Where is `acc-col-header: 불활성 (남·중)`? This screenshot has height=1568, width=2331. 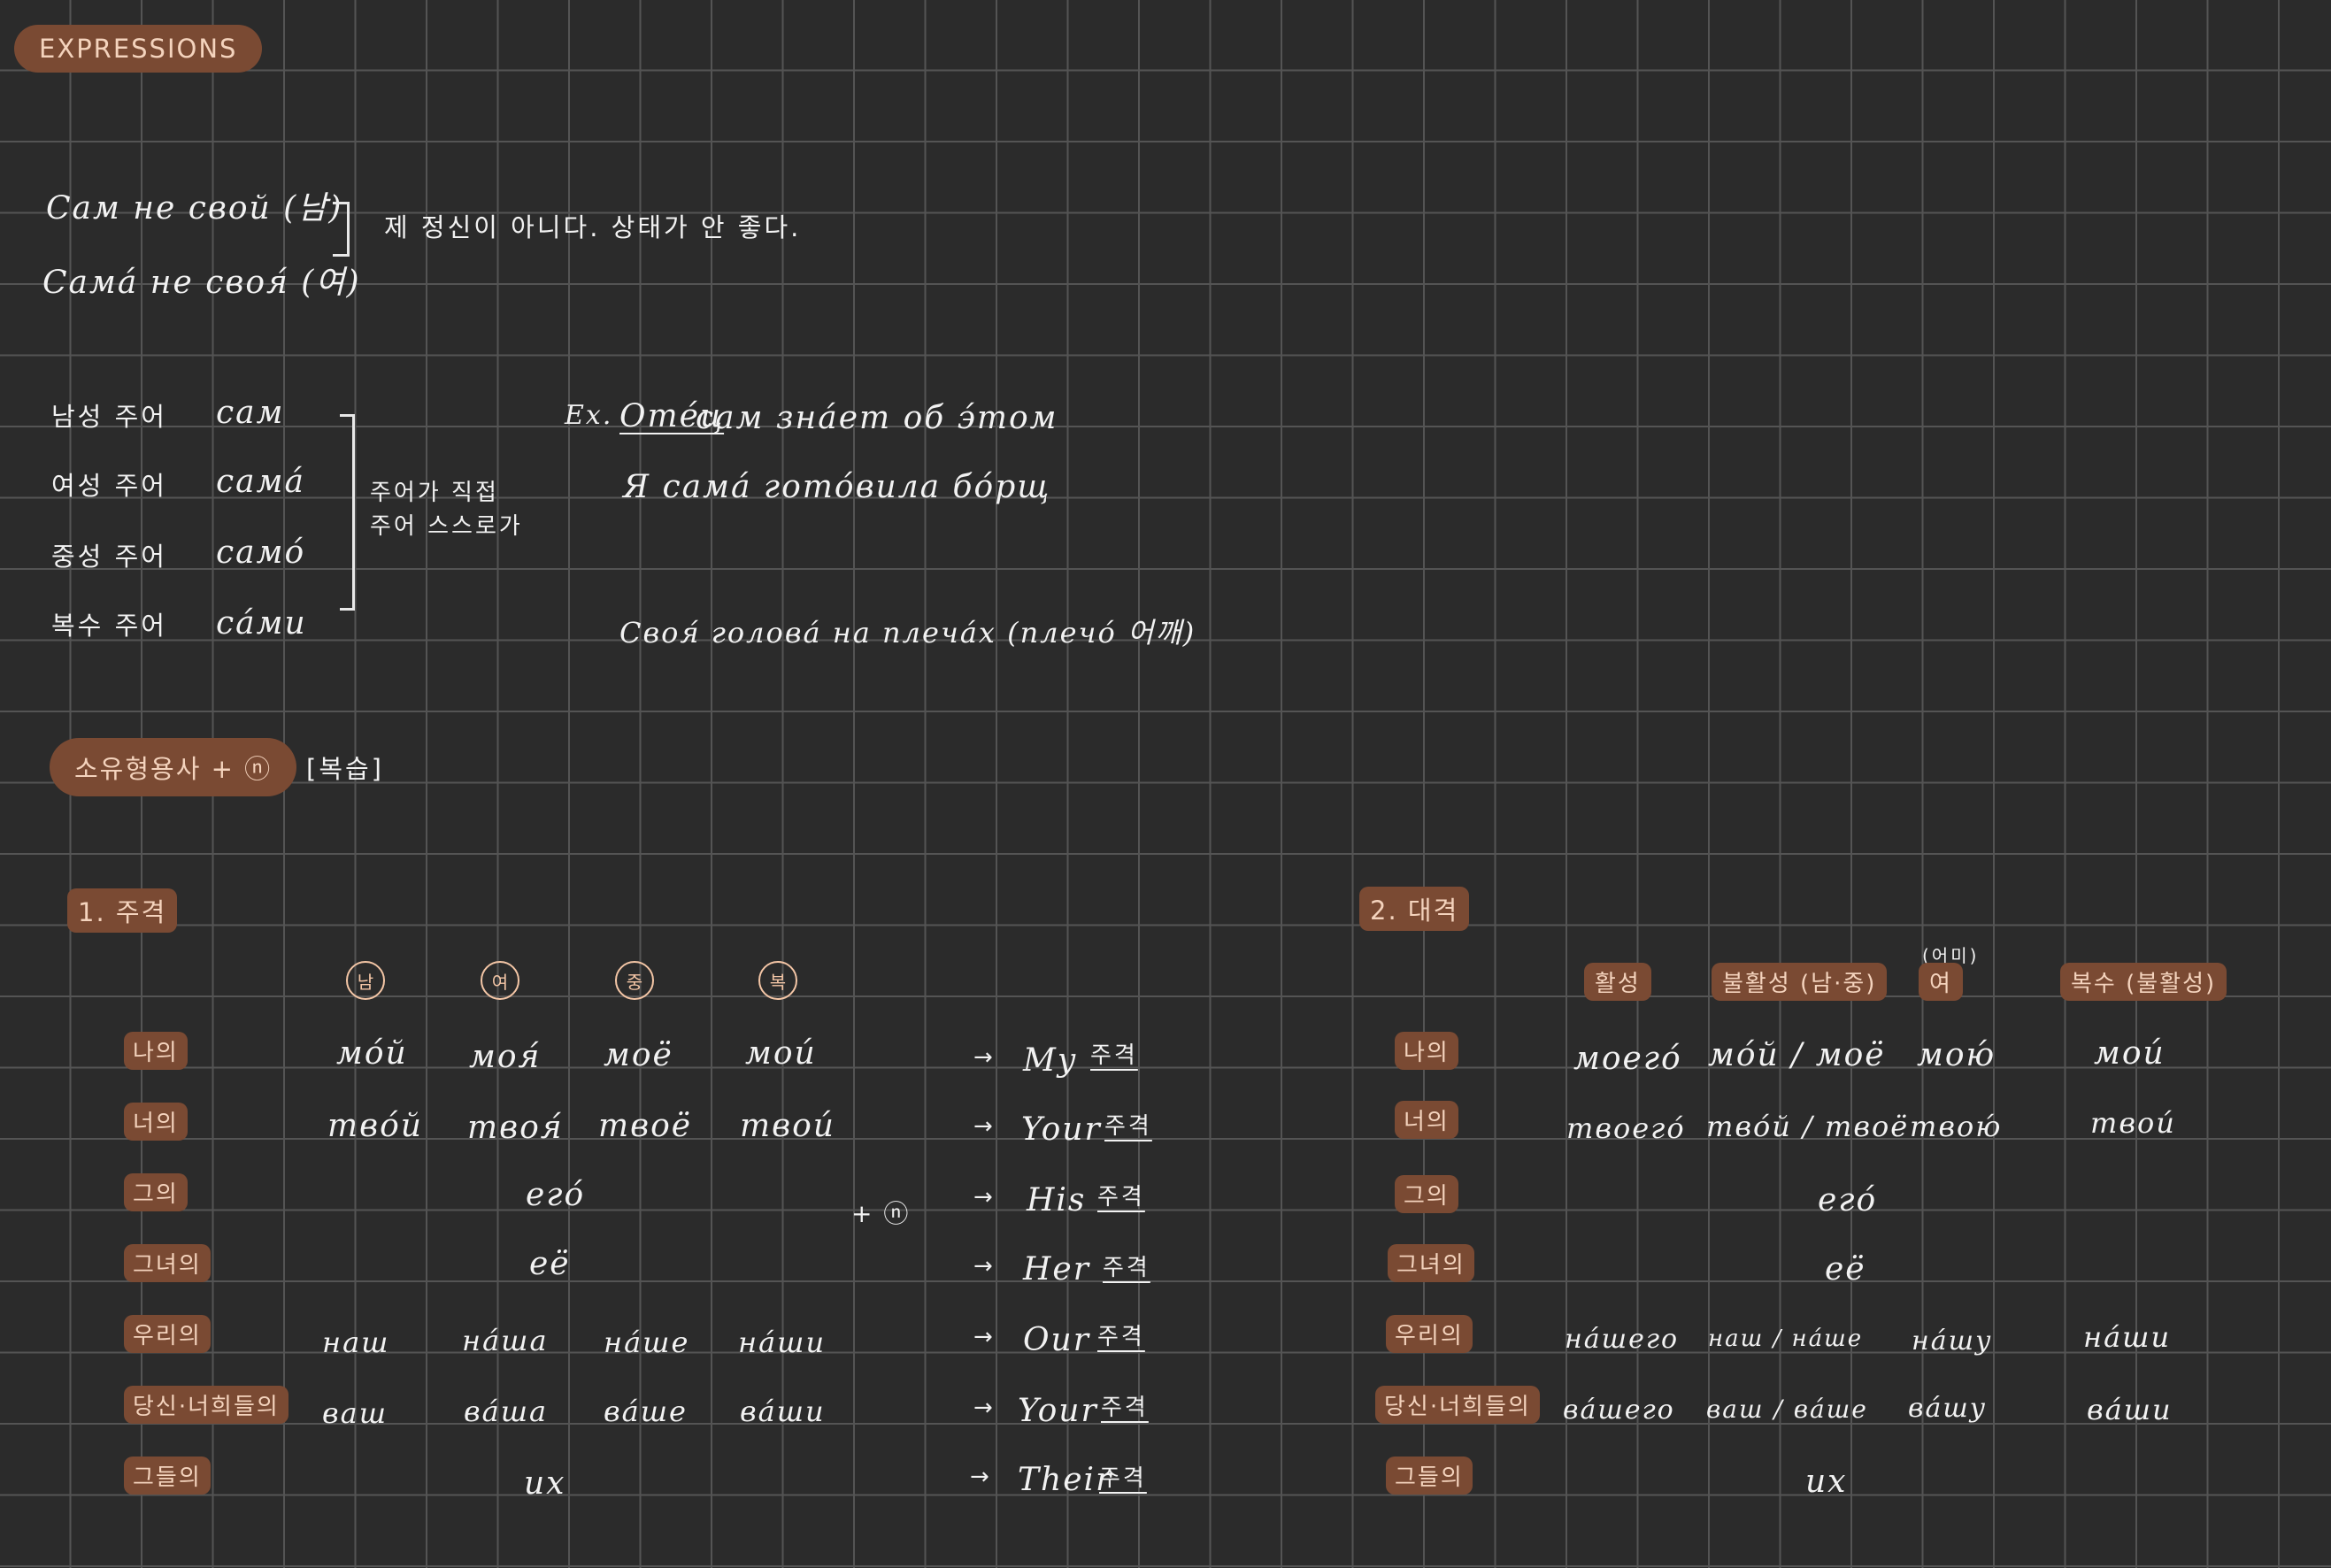 acc-col-header: 불활성 (남·중) is located at coordinates (1800, 982).